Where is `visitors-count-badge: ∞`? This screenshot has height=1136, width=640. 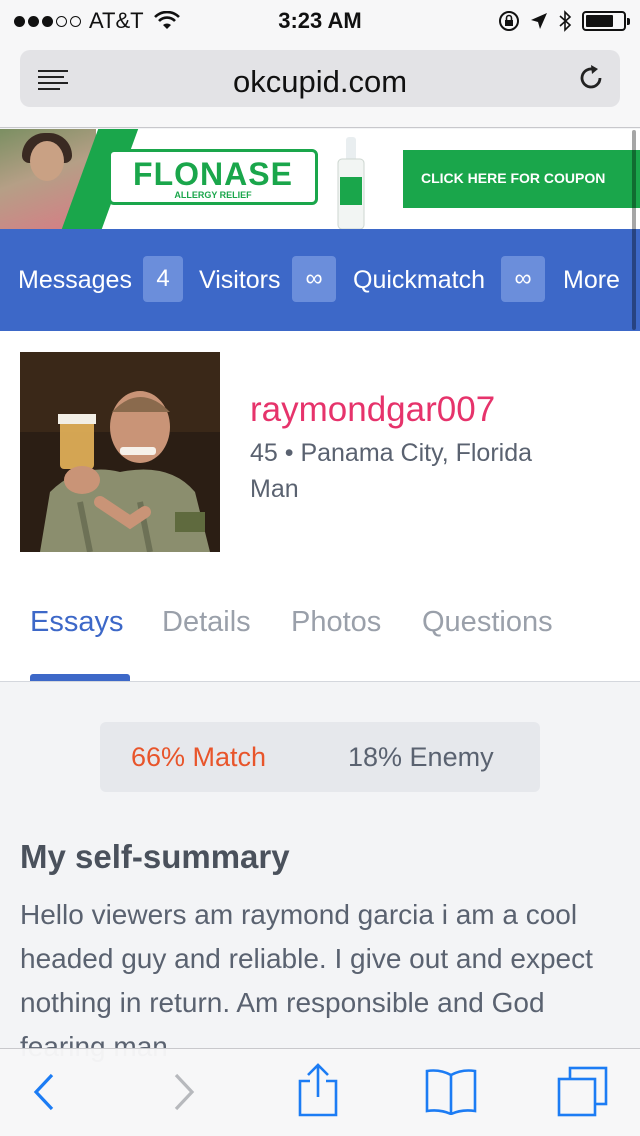 visitors-count-badge: ∞ is located at coordinates (314, 279).